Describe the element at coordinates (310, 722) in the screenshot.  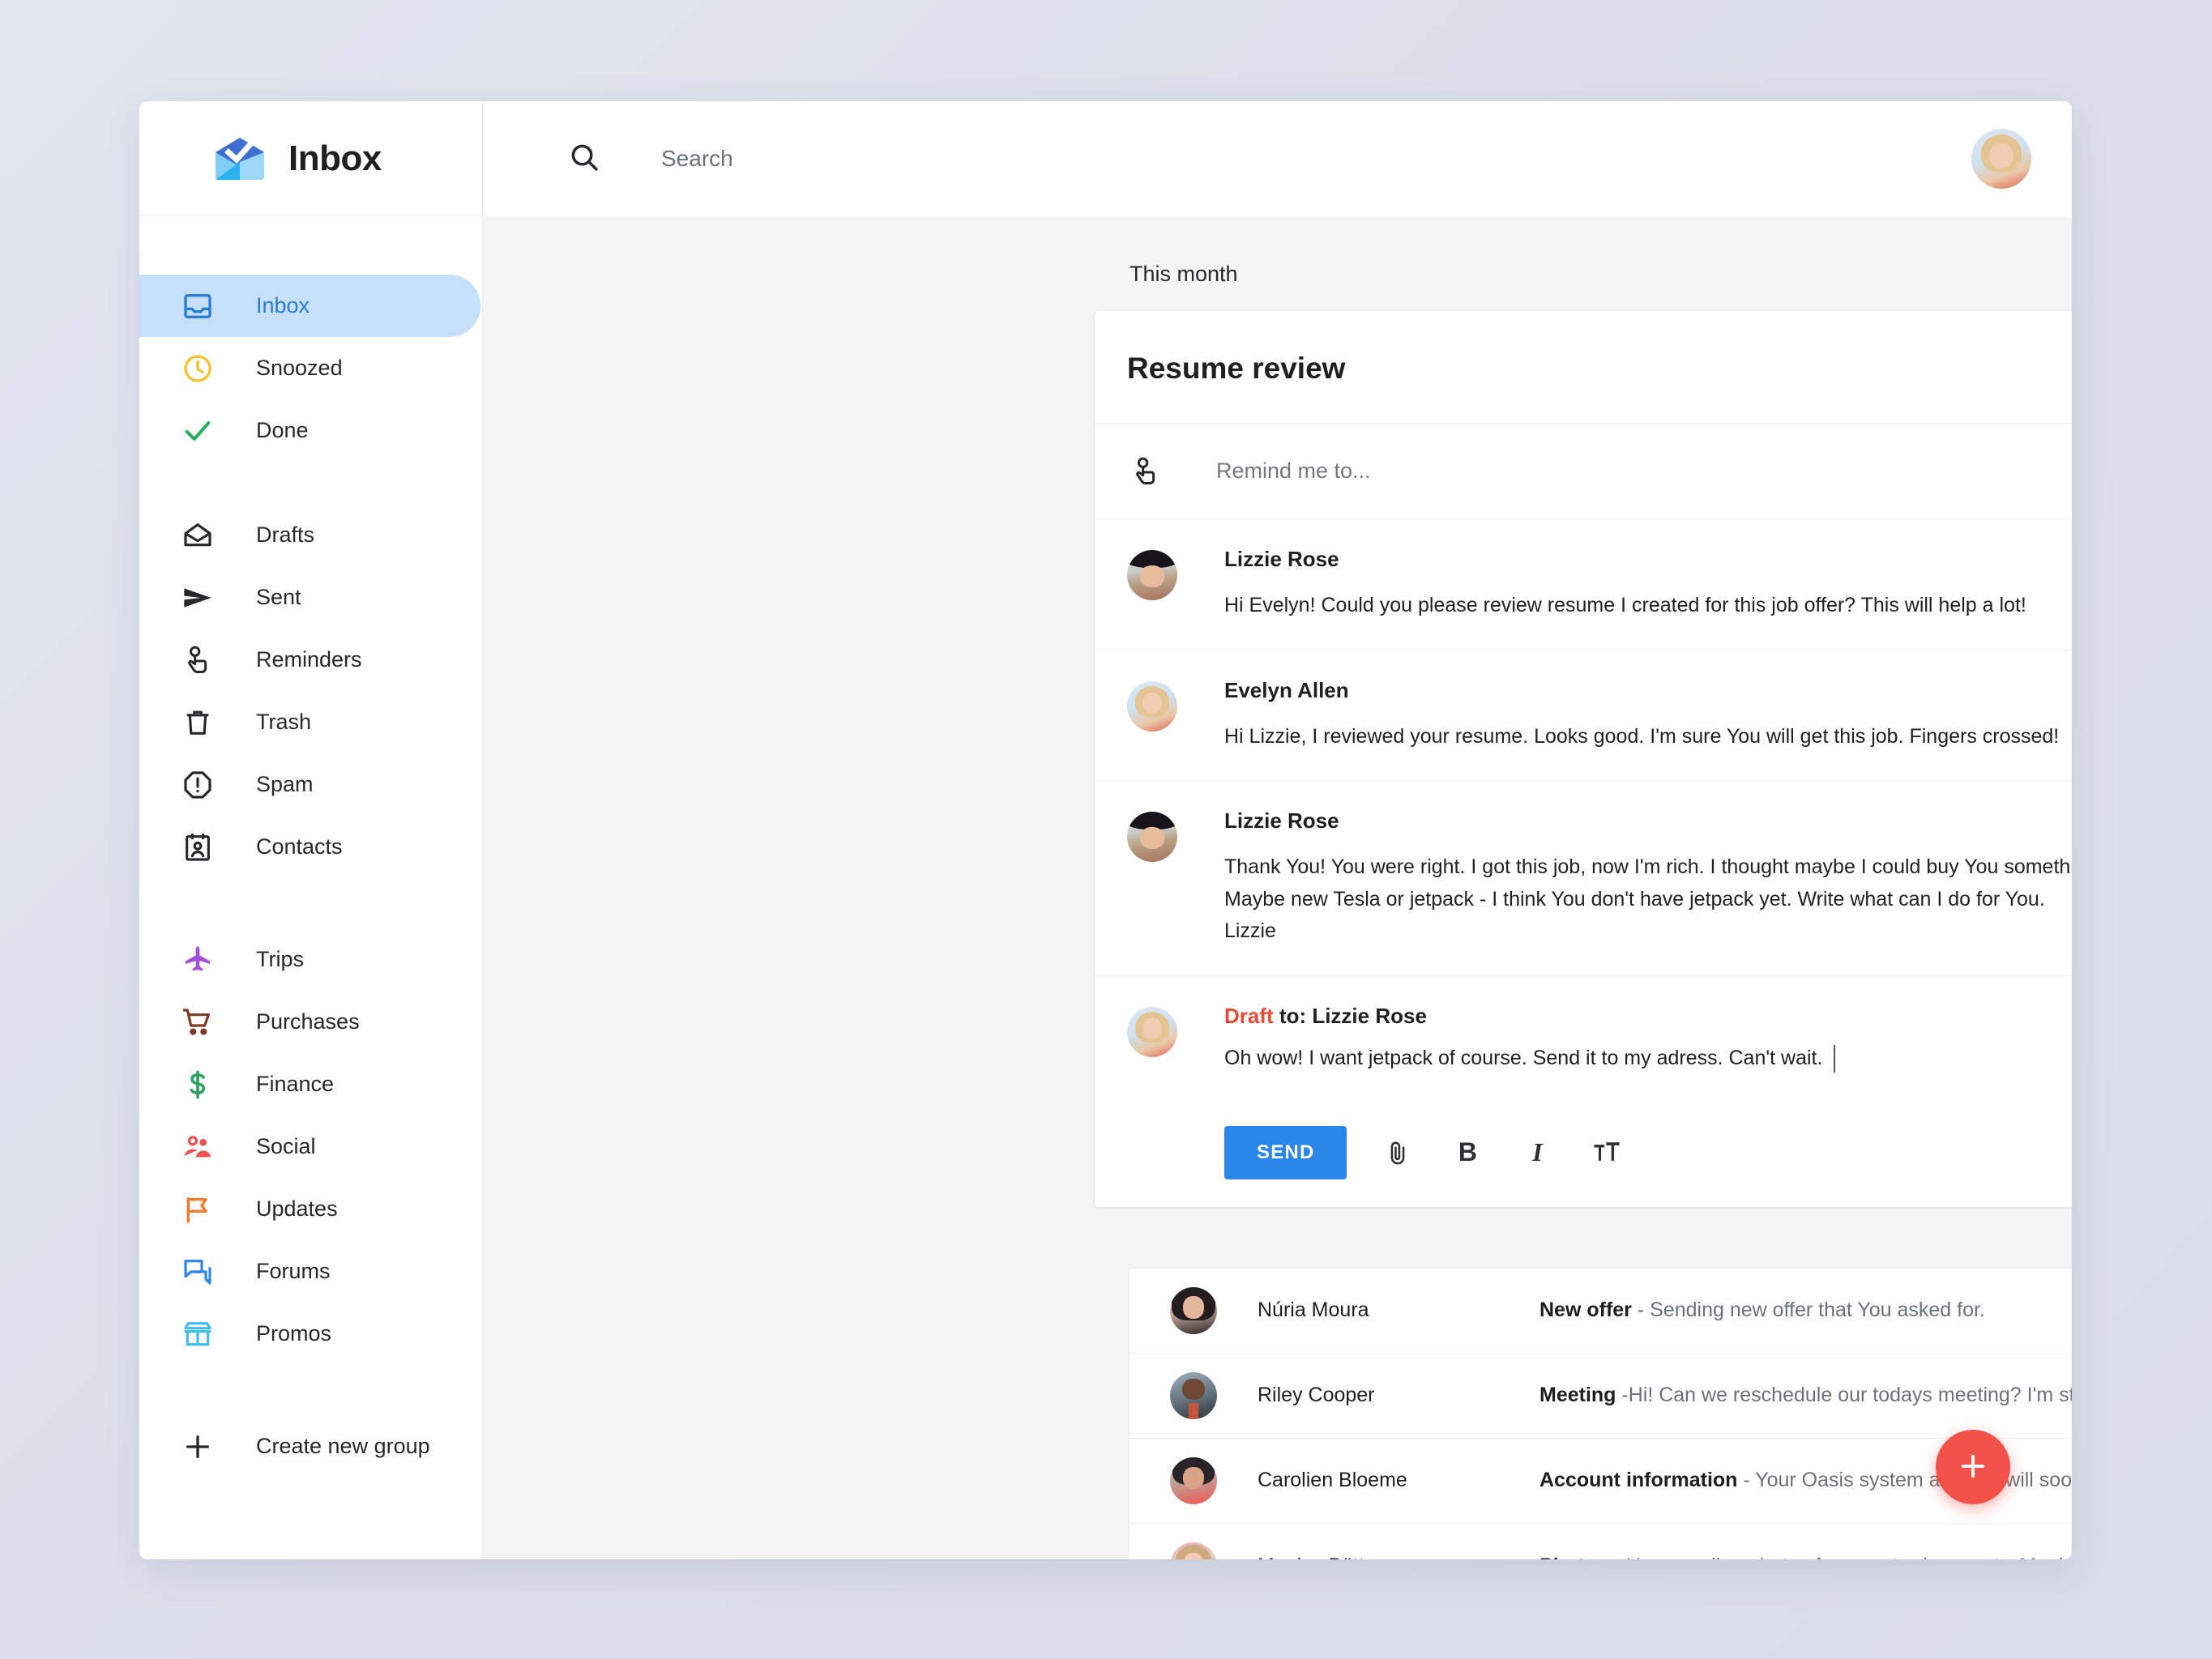
I see `sidebar-item-trash: Trash` at that location.